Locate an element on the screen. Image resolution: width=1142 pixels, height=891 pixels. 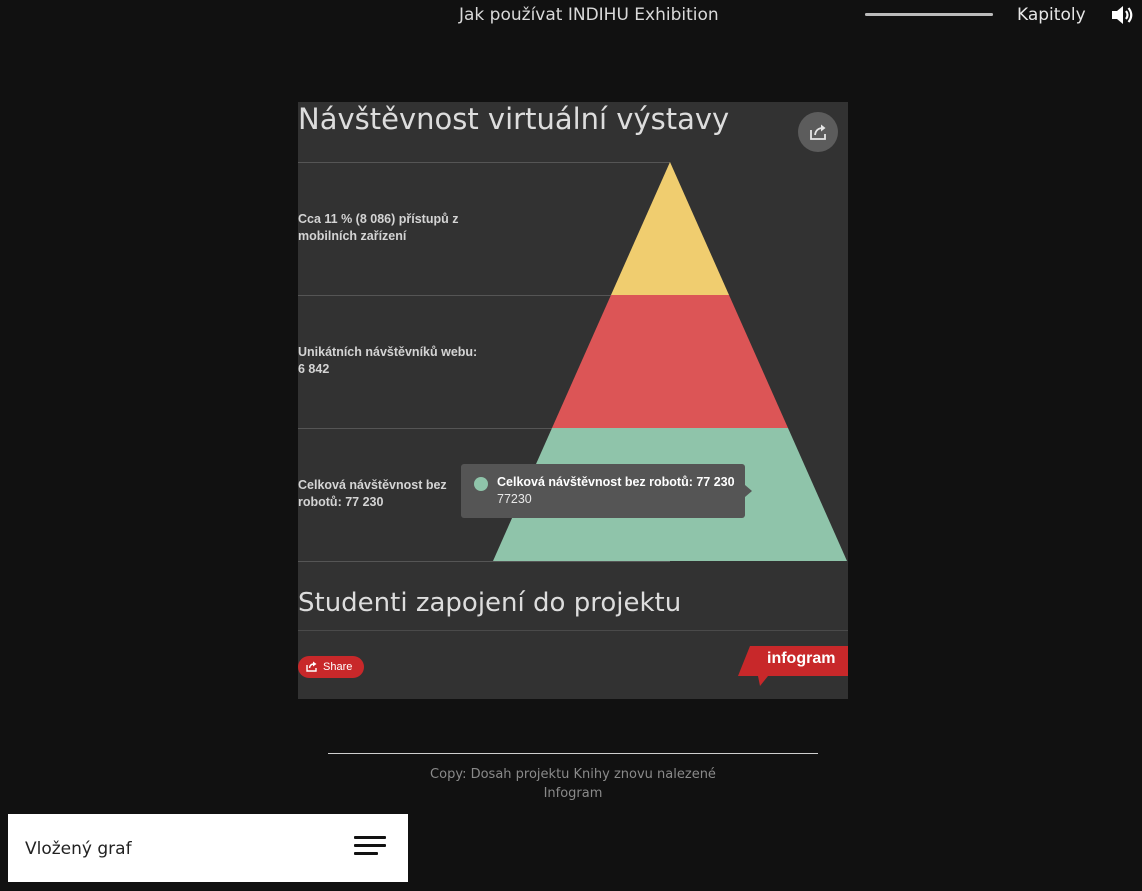
share-button-label: Share is located at coordinates (338, 667).